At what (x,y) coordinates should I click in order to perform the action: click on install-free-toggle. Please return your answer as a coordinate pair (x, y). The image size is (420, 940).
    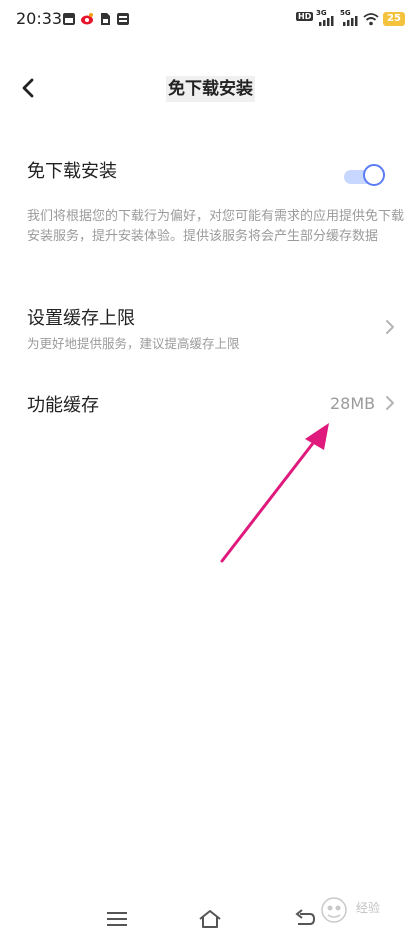
    Looking at the image, I should click on (367, 177).